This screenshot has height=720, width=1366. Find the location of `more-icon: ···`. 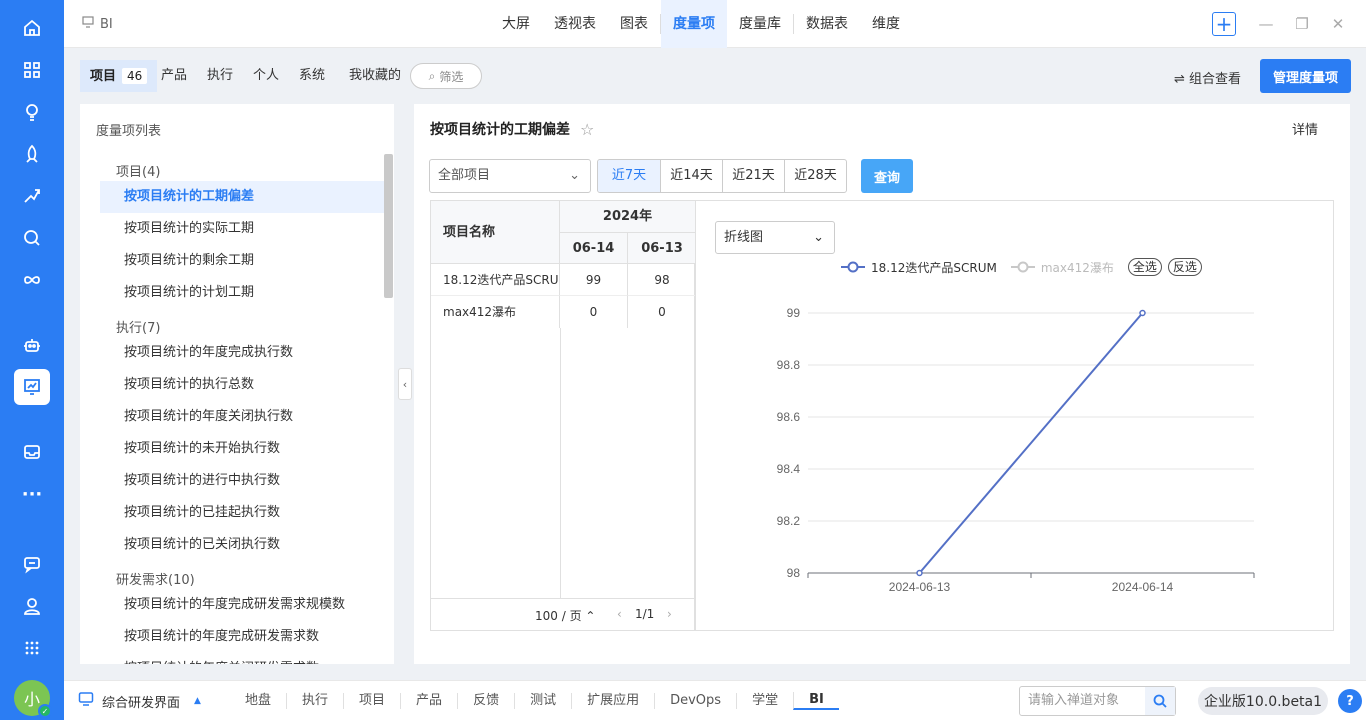

more-icon: ··· is located at coordinates (32, 494).